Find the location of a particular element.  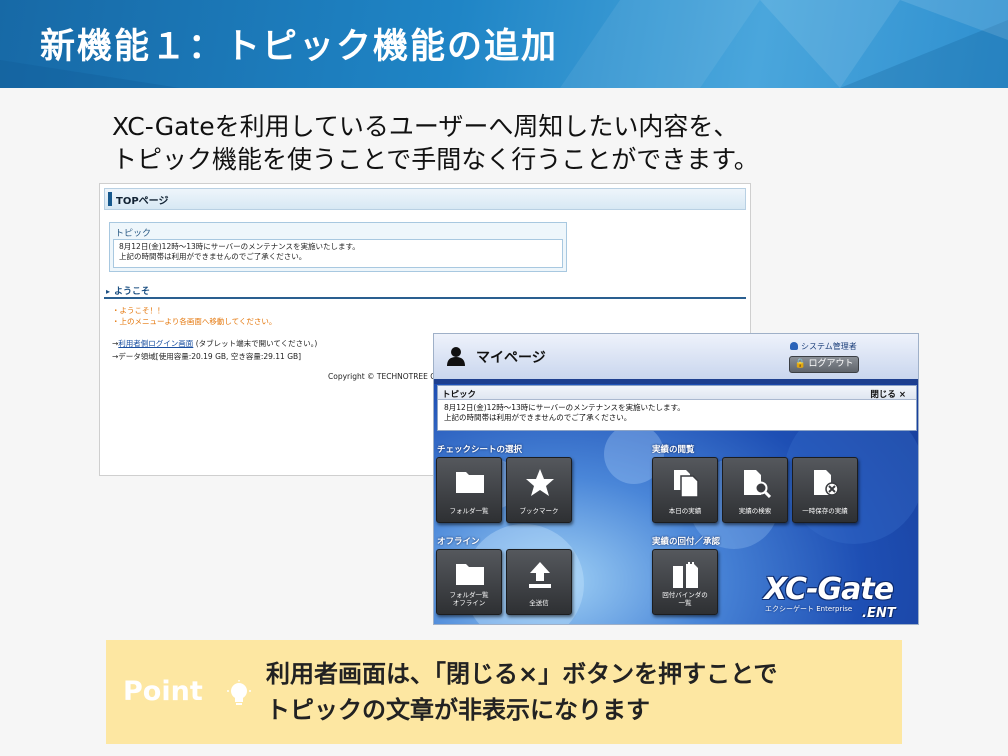

tile-bookmark: ブックマーク is located at coordinates (539, 490).